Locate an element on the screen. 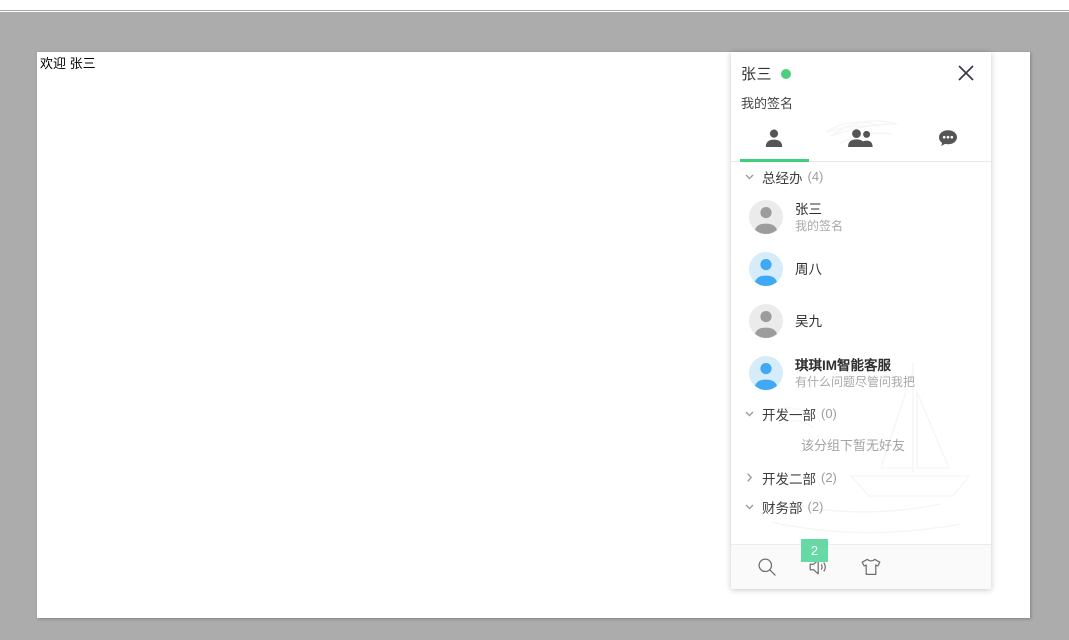 The height and width of the screenshot is (640, 1069). search-button is located at coordinates (767, 567).